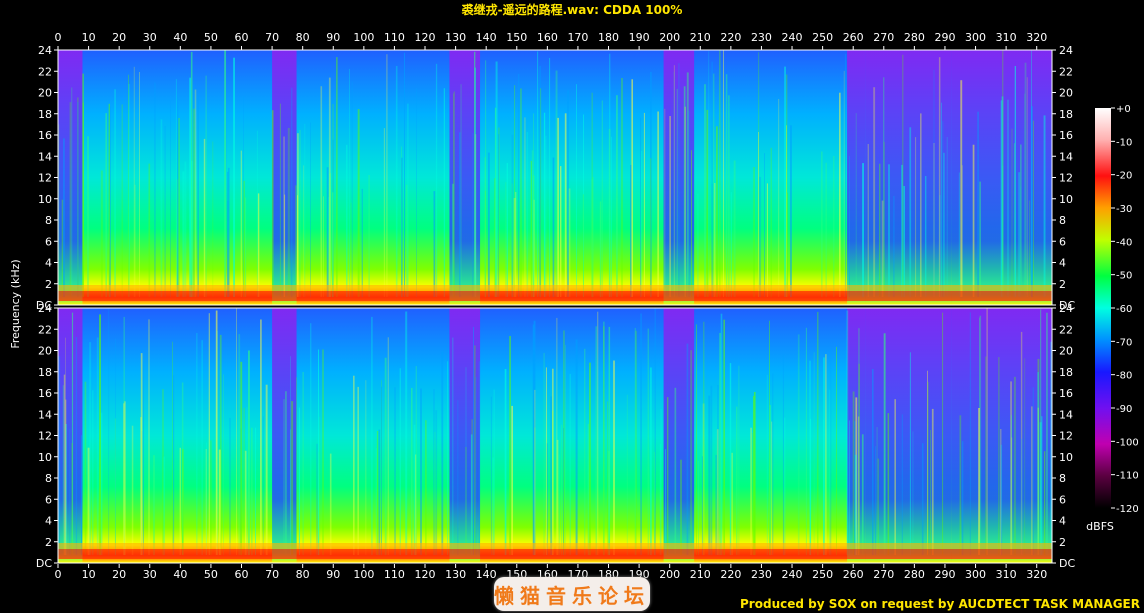 Image resolution: width=1144 pixels, height=613 pixels. I want to click on colorbar-tick-label: -40, so click(1124, 242).